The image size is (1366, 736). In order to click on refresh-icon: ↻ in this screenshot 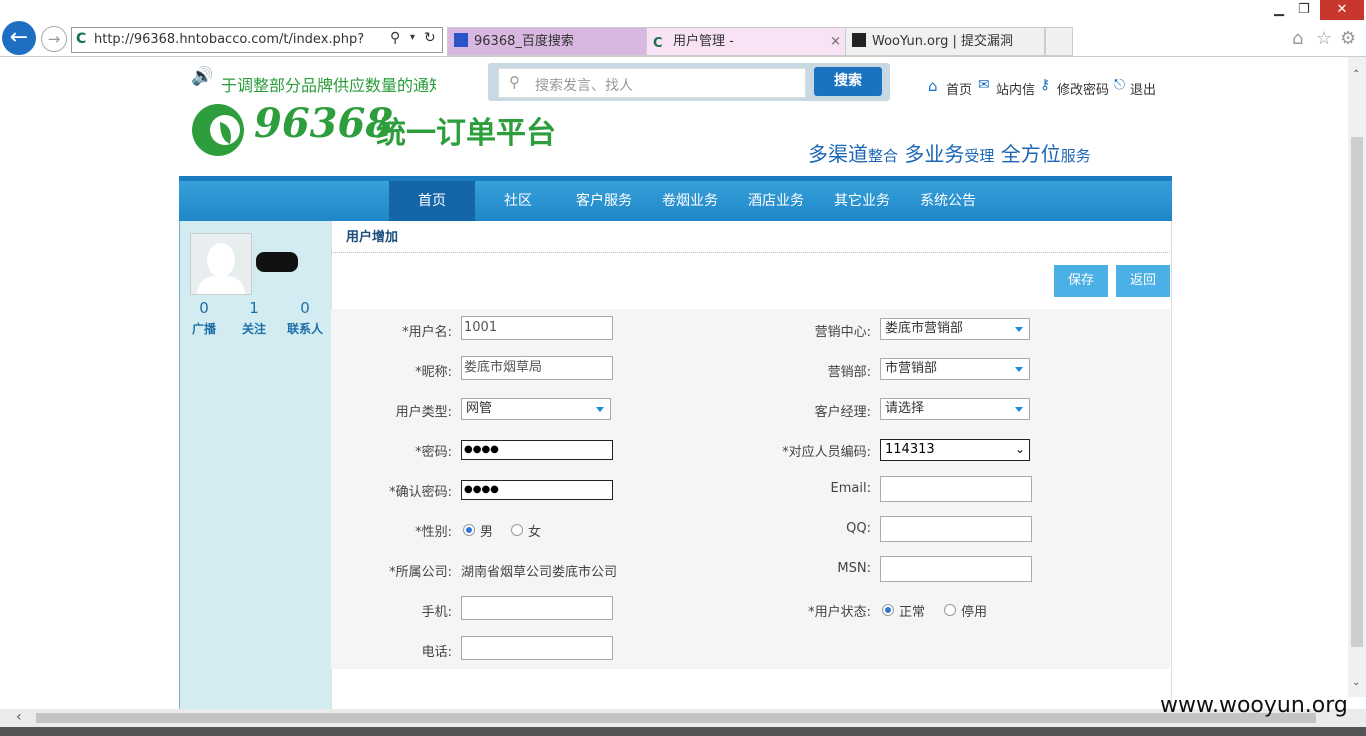, I will do `click(430, 38)`.